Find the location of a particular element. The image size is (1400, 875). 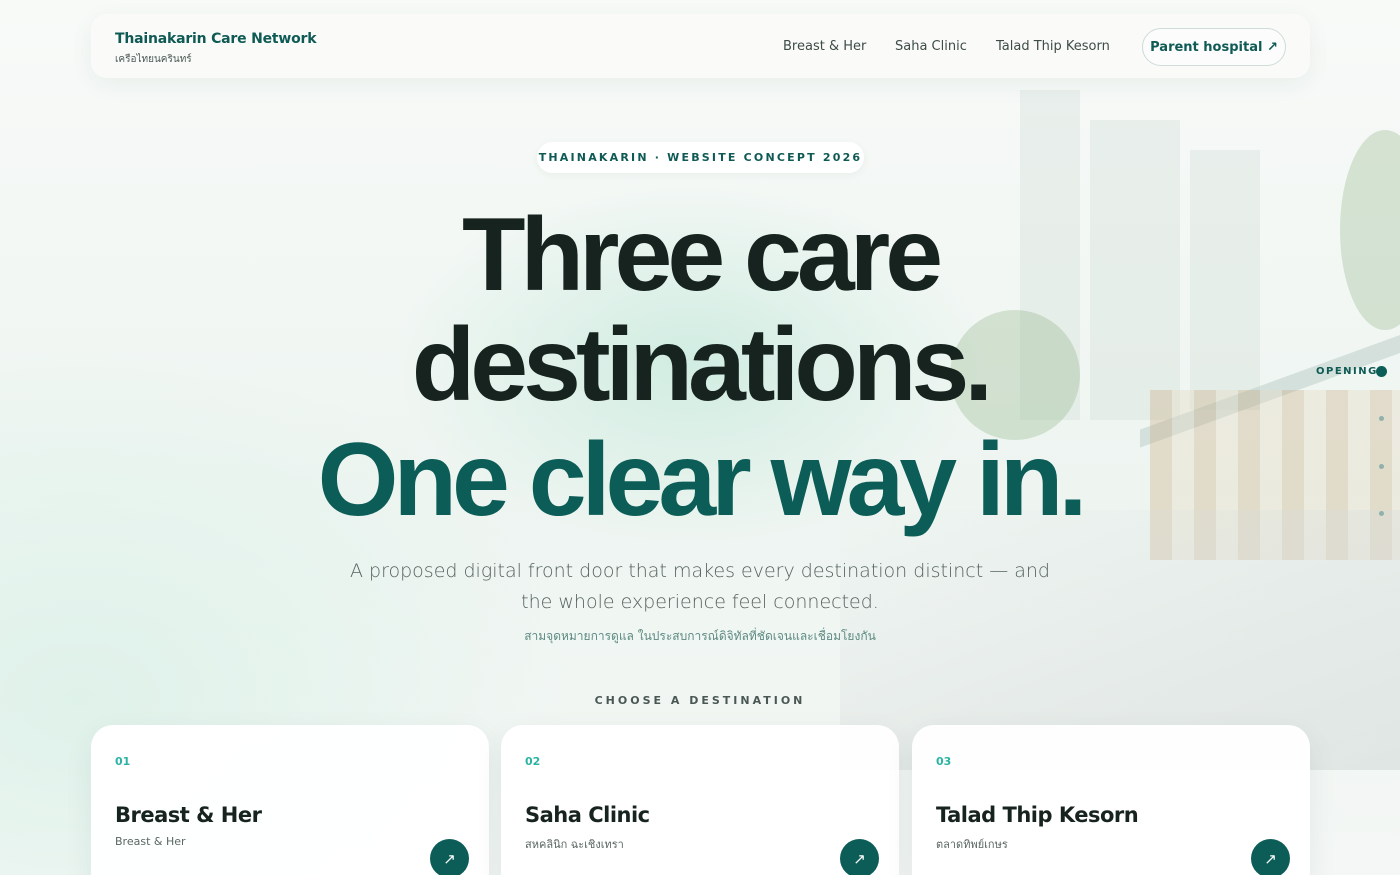

card-number: 02 is located at coordinates (533, 761).